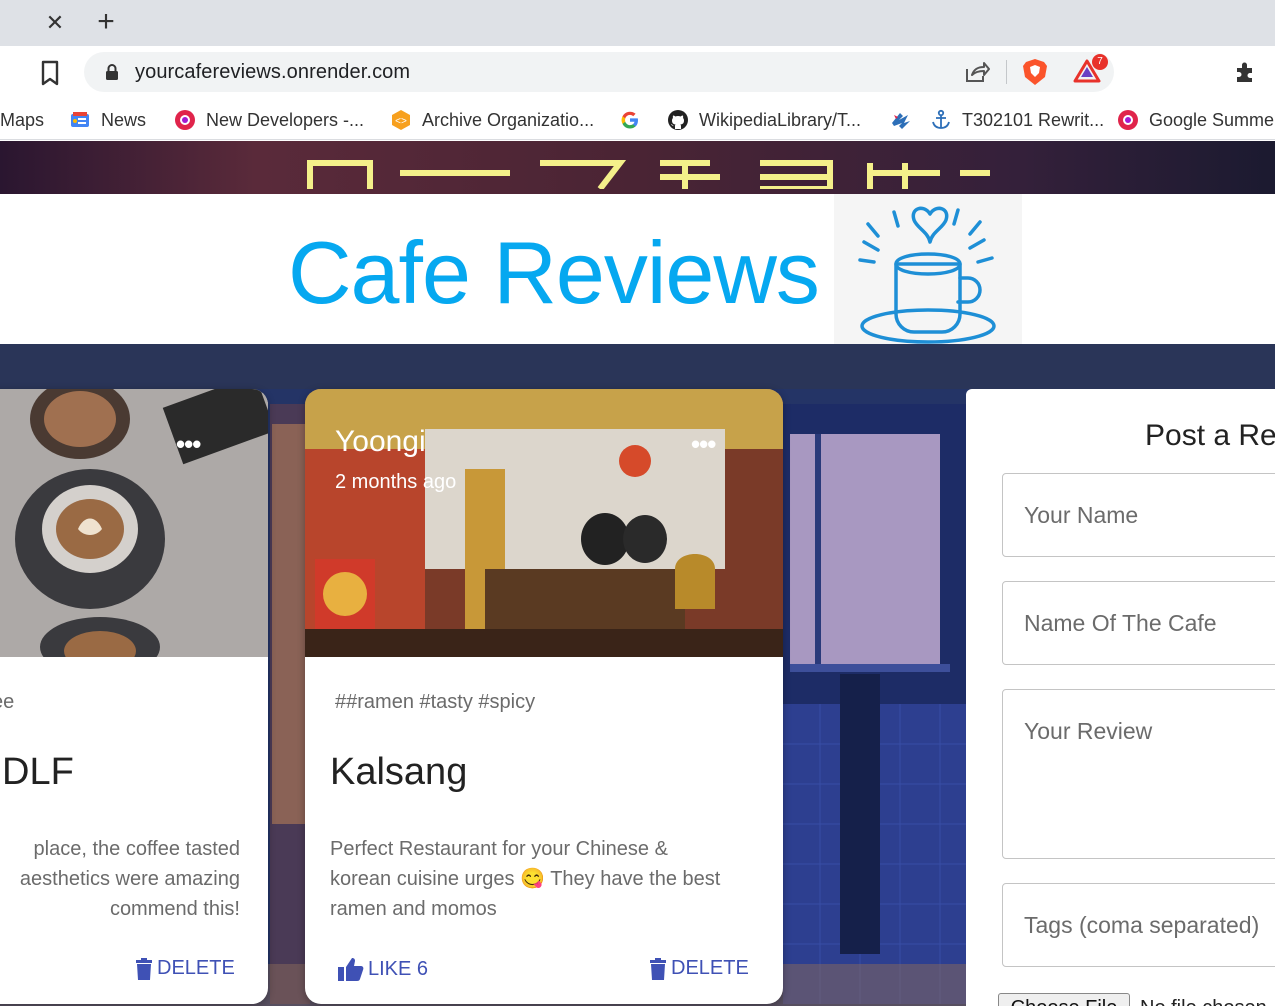 This screenshot has width=1275, height=1006. Describe the element at coordinates (129, 879) in the screenshot. I see `card-description-line: aesthetics were amazing` at that location.